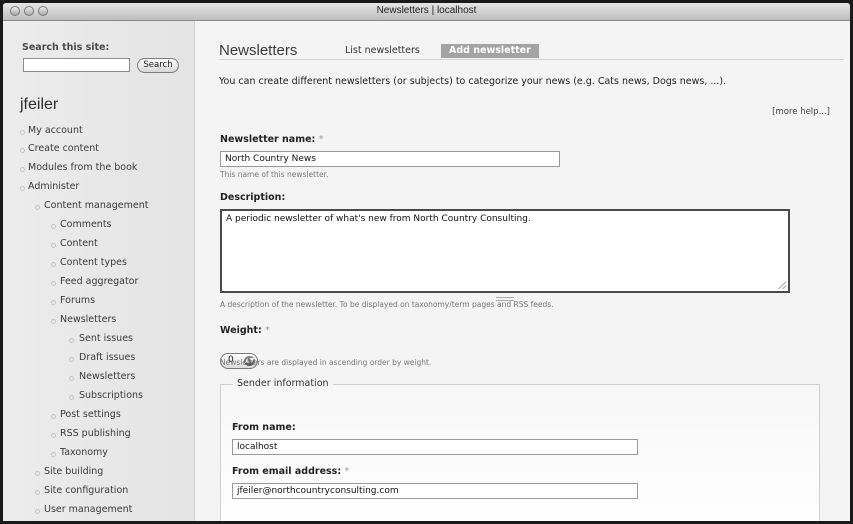 This screenshot has width=853, height=524. I want to click on sidebar-item-content-management: Content management, so click(96, 205).